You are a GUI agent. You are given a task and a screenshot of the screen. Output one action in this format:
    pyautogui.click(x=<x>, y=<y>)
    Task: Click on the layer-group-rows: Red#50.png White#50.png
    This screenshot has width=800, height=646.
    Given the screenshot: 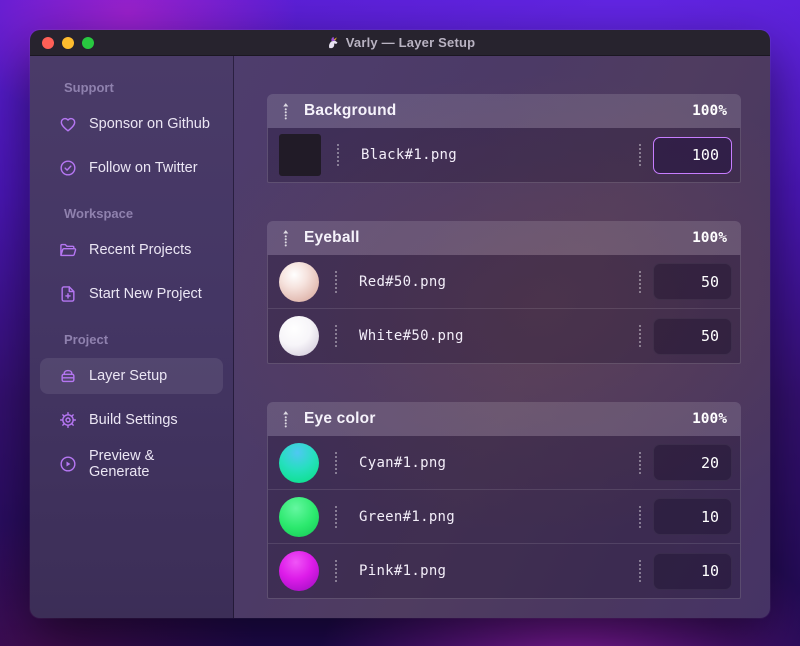 What is the action you would take?
    pyautogui.click(x=504, y=309)
    